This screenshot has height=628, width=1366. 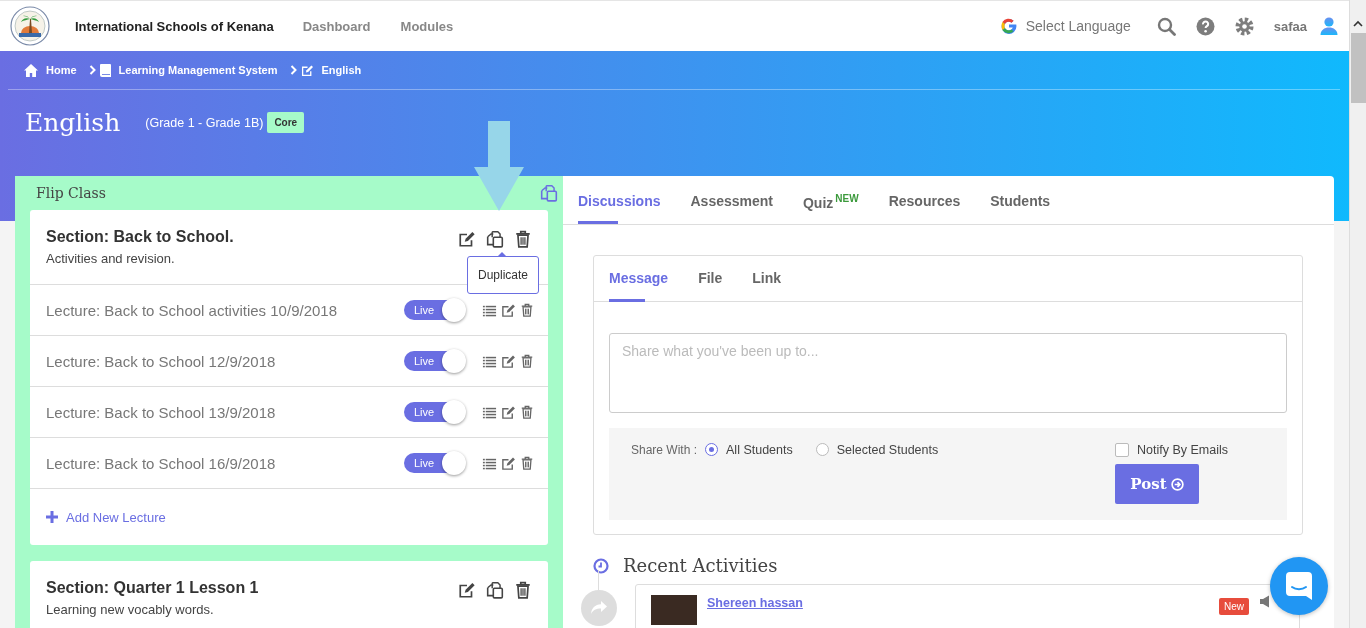 What do you see at coordinates (924, 200) in the screenshot?
I see `tab: Resources` at bounding box center [924, 200].